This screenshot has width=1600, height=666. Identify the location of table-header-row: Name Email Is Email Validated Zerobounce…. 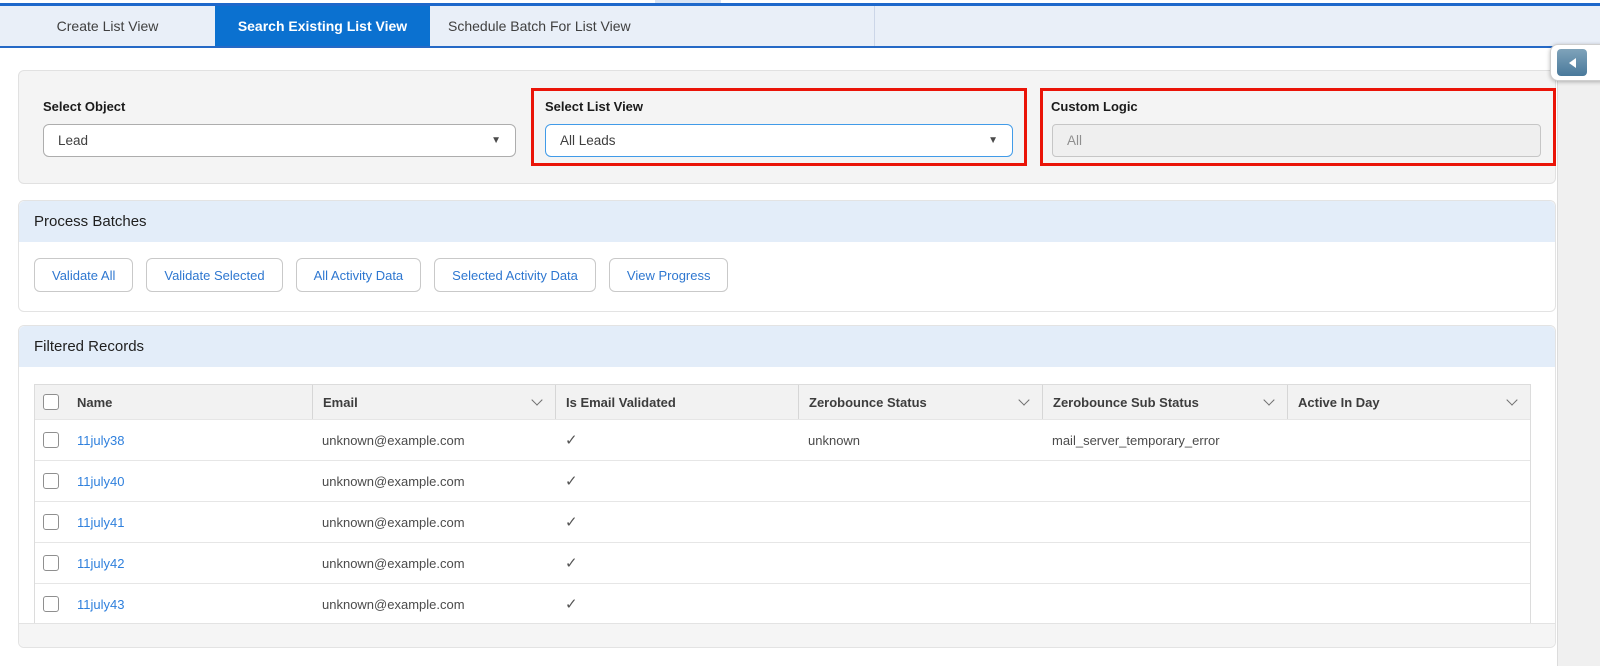
(782, 402).